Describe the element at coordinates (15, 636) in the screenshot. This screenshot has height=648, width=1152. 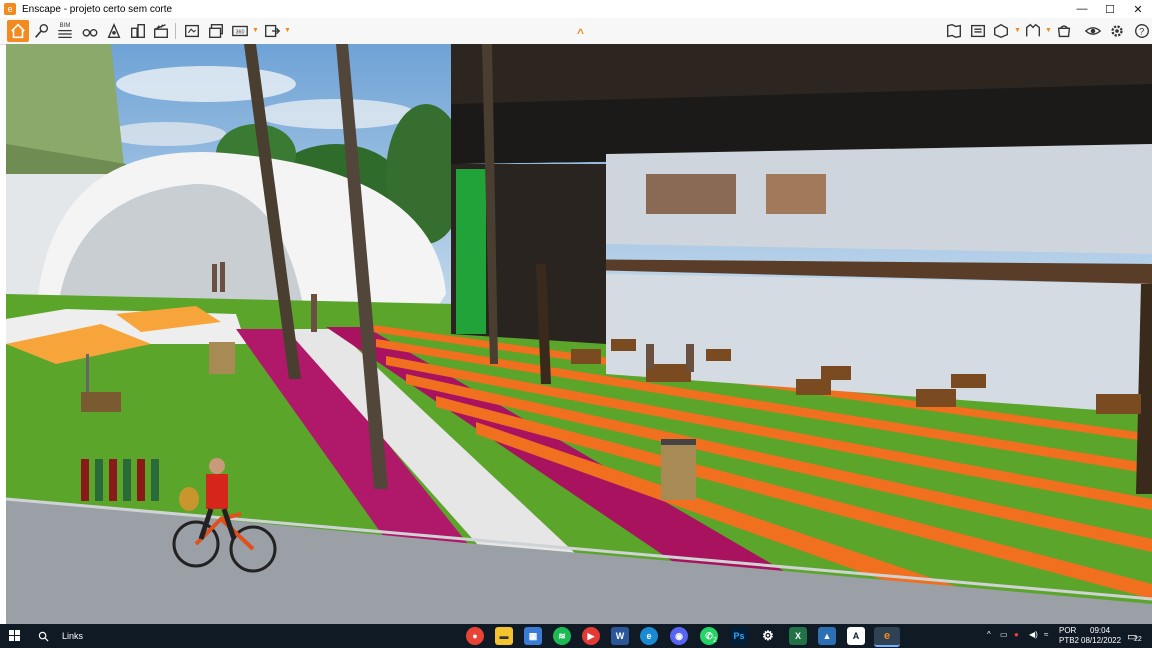
I see `windows-start-icon` at that location.